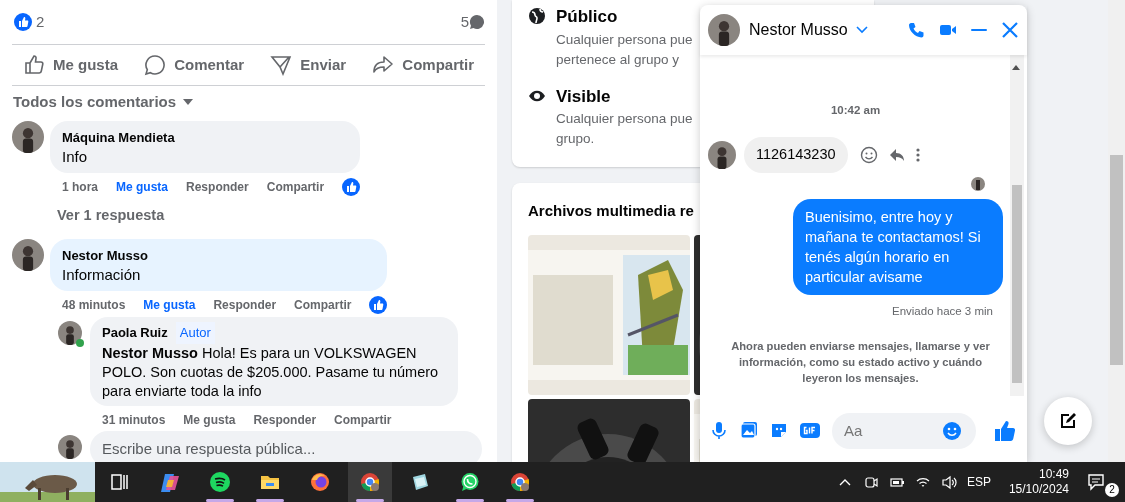 Image resolution: width=1125 pixels, height=502 pixels. What do you see at coordinates (870, 482) in the screenshot?
I see `camera-icon` at bounding box center [870, 482].